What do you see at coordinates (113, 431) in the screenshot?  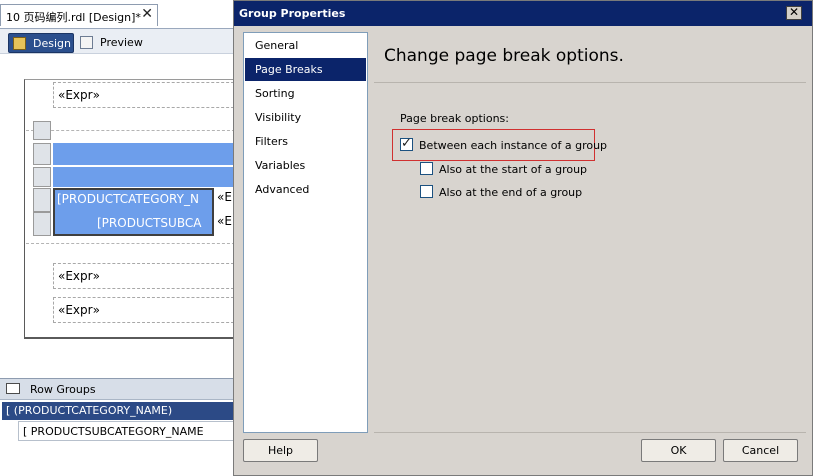 I see `row-group-subcategory-label: [ PRODUCTSUBCATEGORY_NAME` at bounding box center [113, 431].